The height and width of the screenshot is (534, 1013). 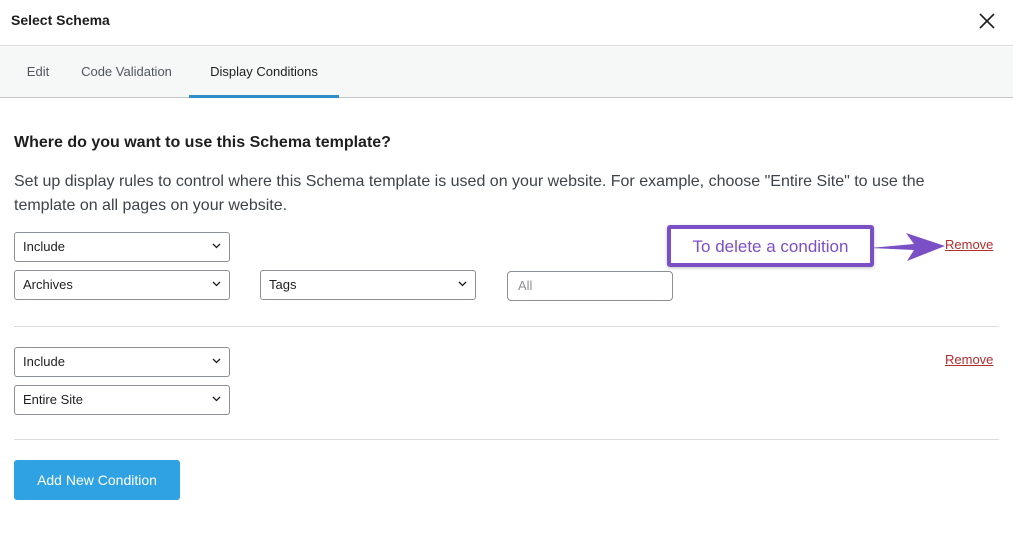 I want to click on close-button, so click(x=987, y=21).